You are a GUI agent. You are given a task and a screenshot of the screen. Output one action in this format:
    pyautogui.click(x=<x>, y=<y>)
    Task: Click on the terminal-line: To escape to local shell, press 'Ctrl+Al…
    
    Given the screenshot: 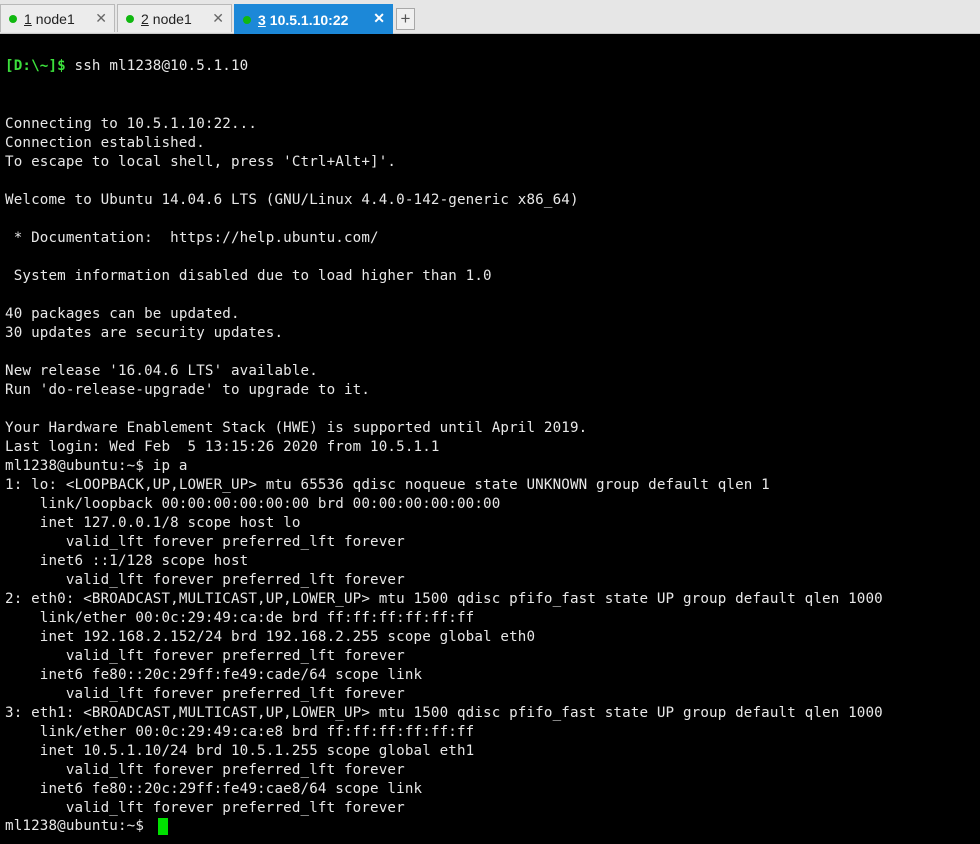 What is the action you would take?
    pyautogui.click(x=201, y=162)
    